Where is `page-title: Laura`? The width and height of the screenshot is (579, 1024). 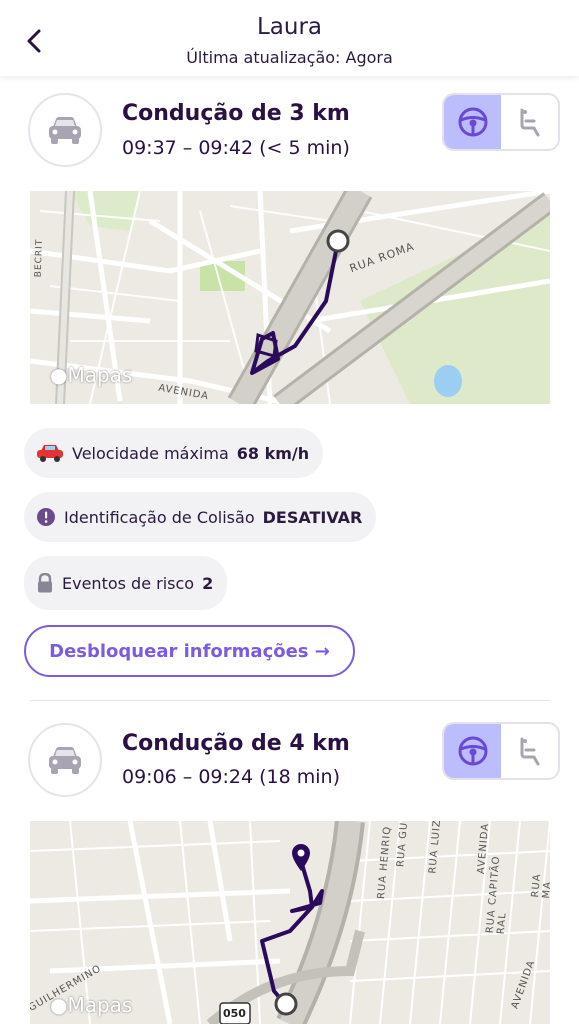 page-title: Laura is located at coordinates (289, 27).